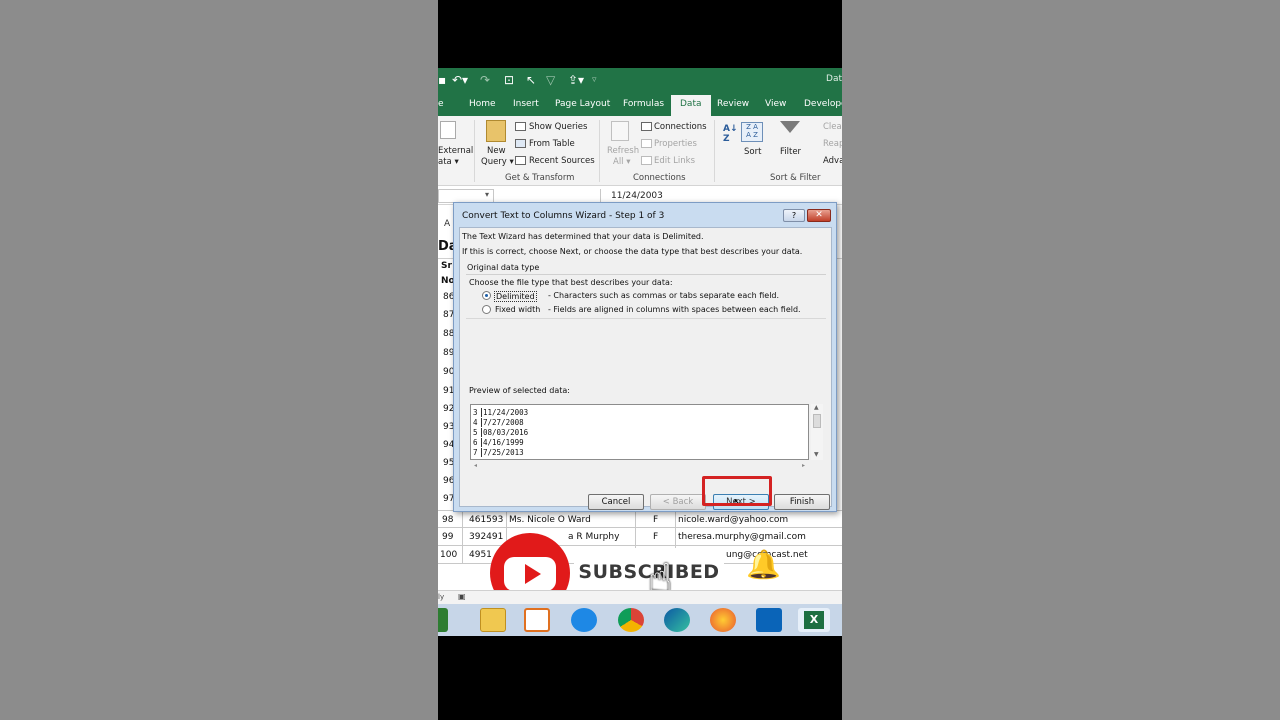  What do you see at coordinates (816, 454) in the screenshot?
I see `scroll-down-icon: ▼` at bounding box center [816, 454].